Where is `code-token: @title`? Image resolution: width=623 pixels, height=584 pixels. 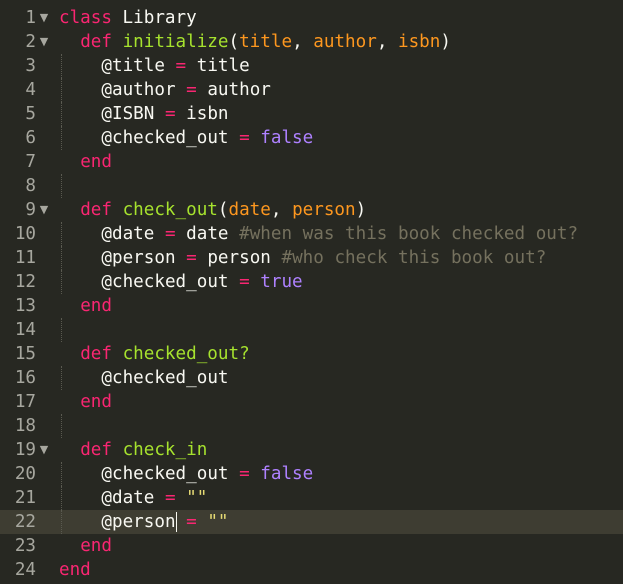
code-token: @title is located at coordinates (133, 66).